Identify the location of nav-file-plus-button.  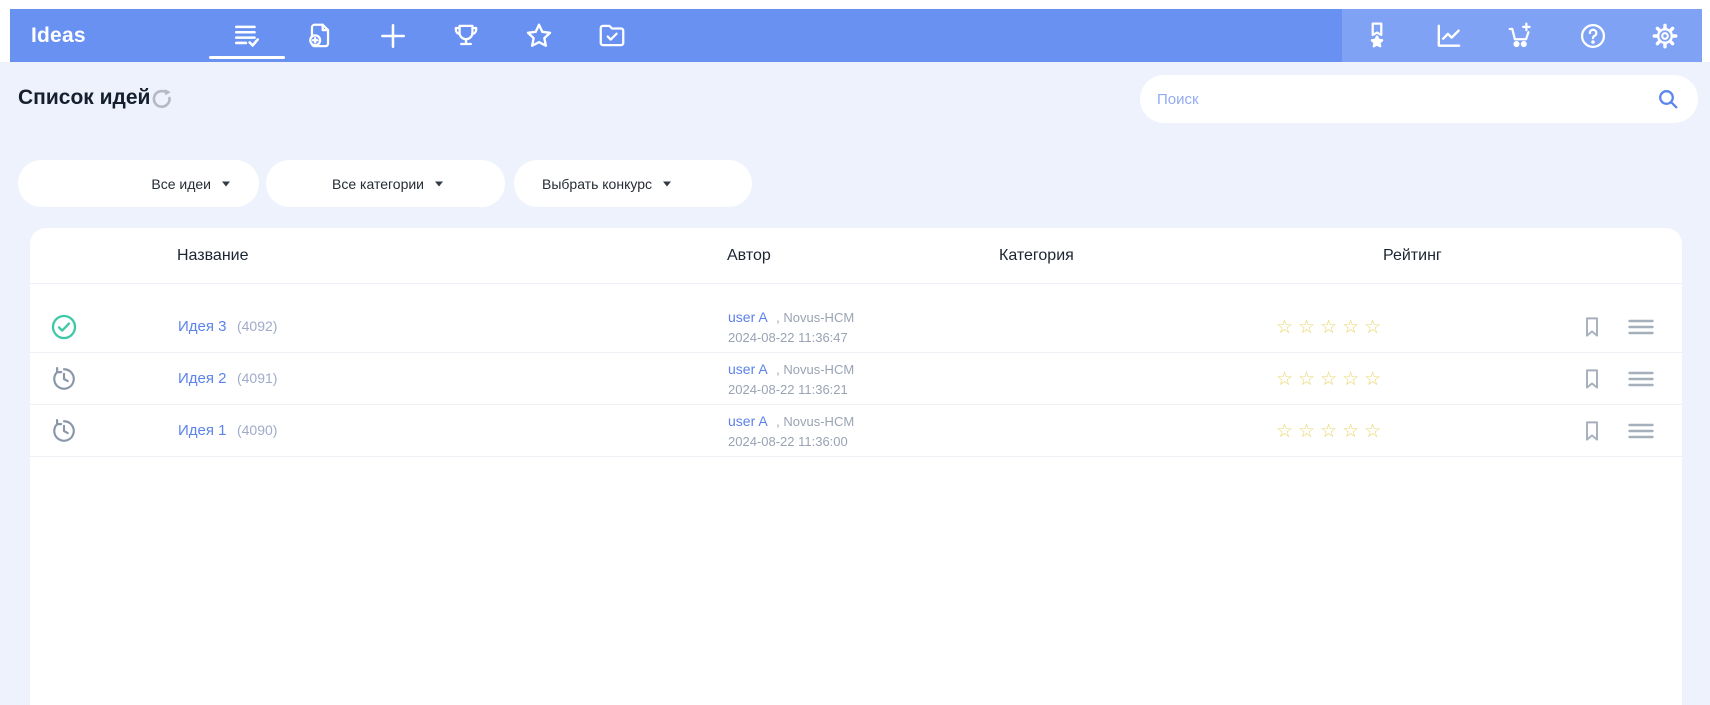
(320, 35).